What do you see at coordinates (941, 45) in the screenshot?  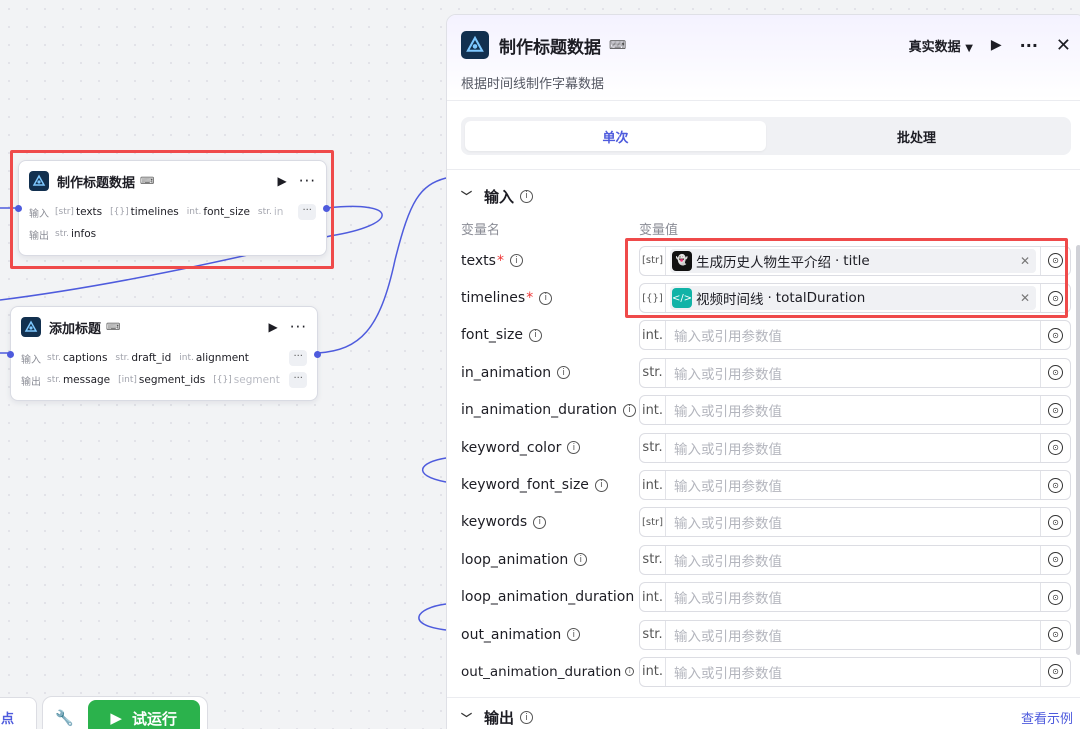 I see `data-mode-dropdown: 真实数据 ▼` at bounding box center [941, 45].